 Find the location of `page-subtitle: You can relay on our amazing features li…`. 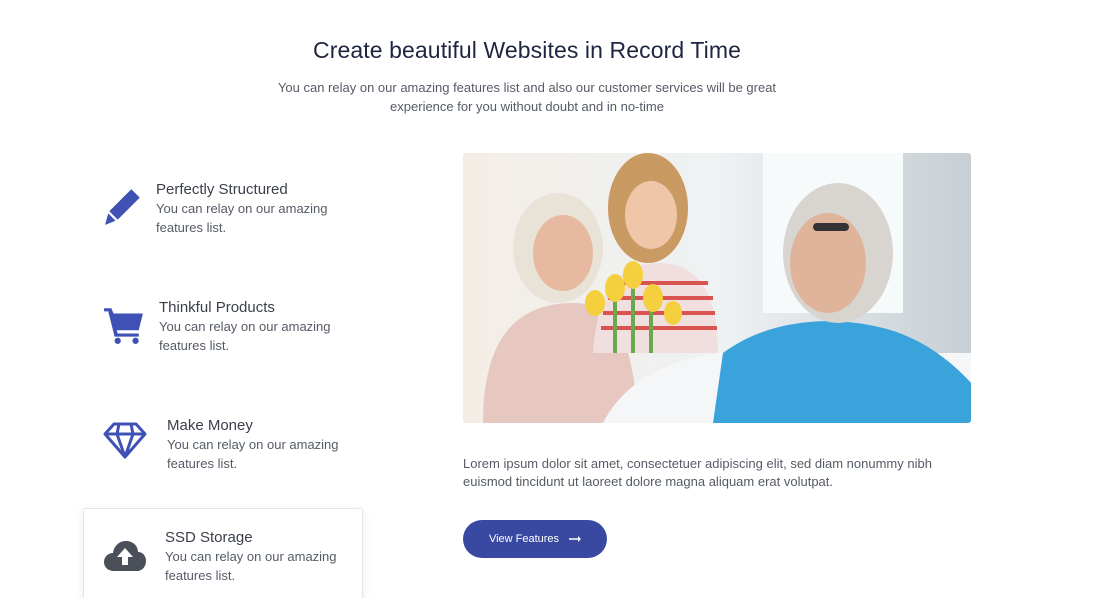

page-subtitle: You can relay on our amazing features li… is located at coordinates (527, 97).